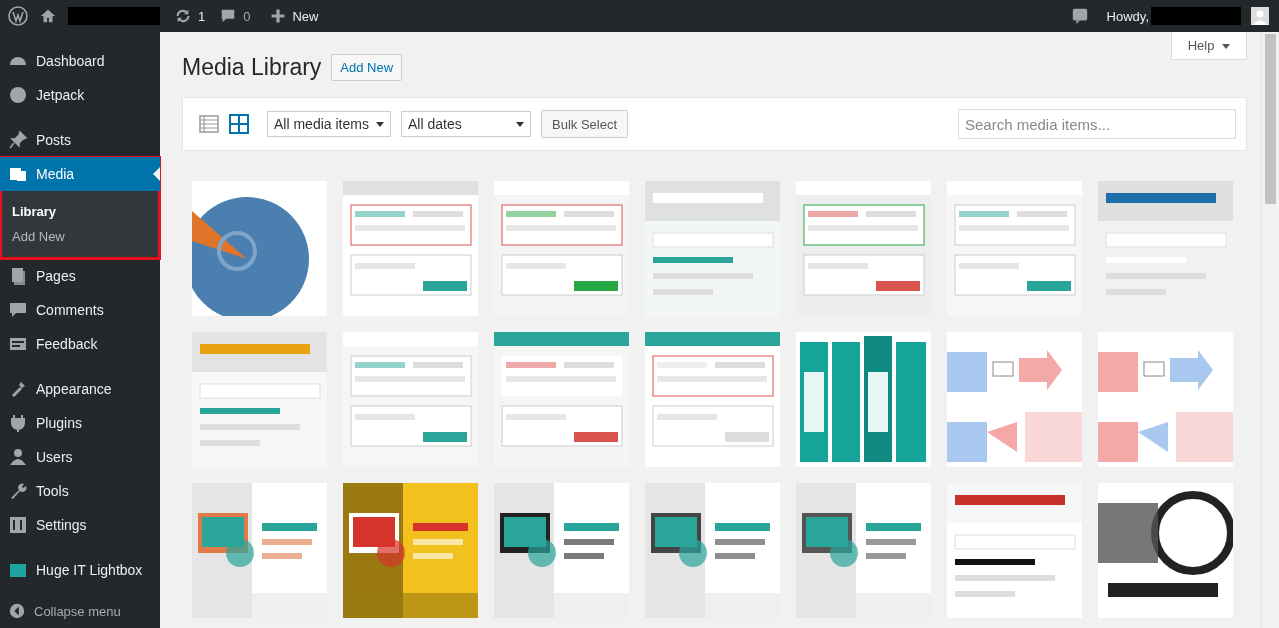 The width and height of the screenshot is (1279, 628). Describe the element at coordinates (18, 16) in the screenshot. I see `wordpress-logo-icon` at that location.